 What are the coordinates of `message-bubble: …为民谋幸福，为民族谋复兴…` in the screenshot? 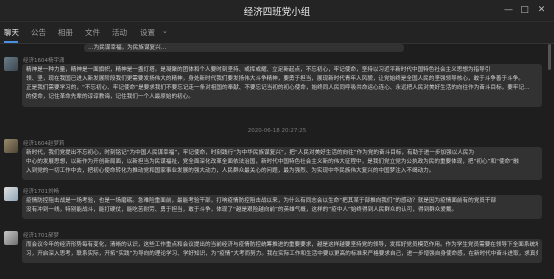 It's located at (244, 48).